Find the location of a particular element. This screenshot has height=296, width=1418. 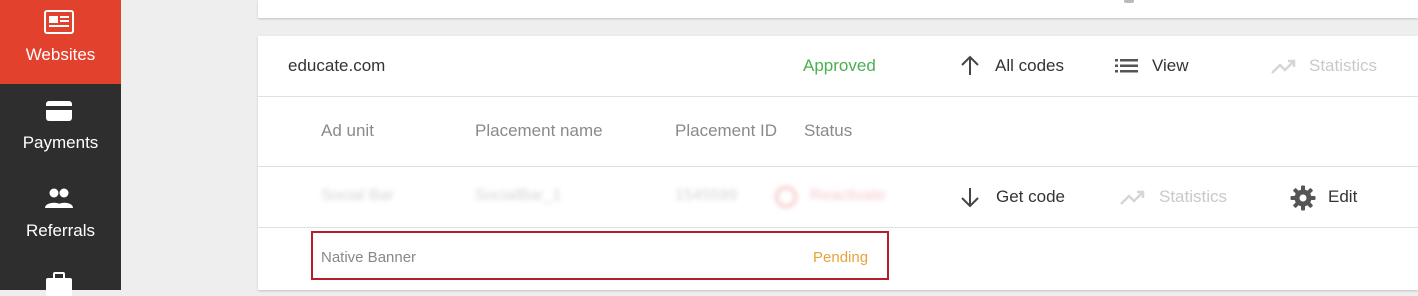

column-header-placement-id: Placement ID is located at coordinates (726, 130).